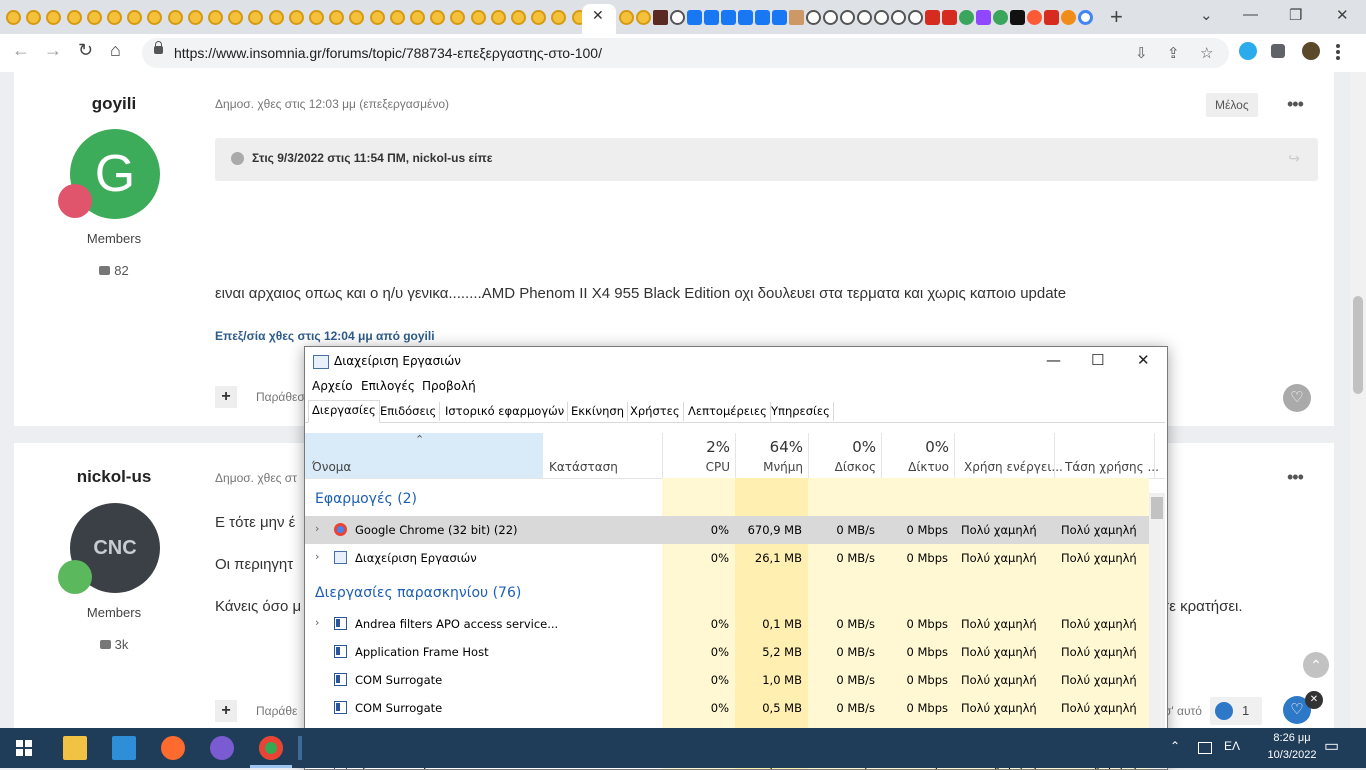 The image size is (1366, 770). What do you see at coordinates (1358, 345) in the screenshot?
I see `scrollbar-thumb` at bounding box center [1358, 345].